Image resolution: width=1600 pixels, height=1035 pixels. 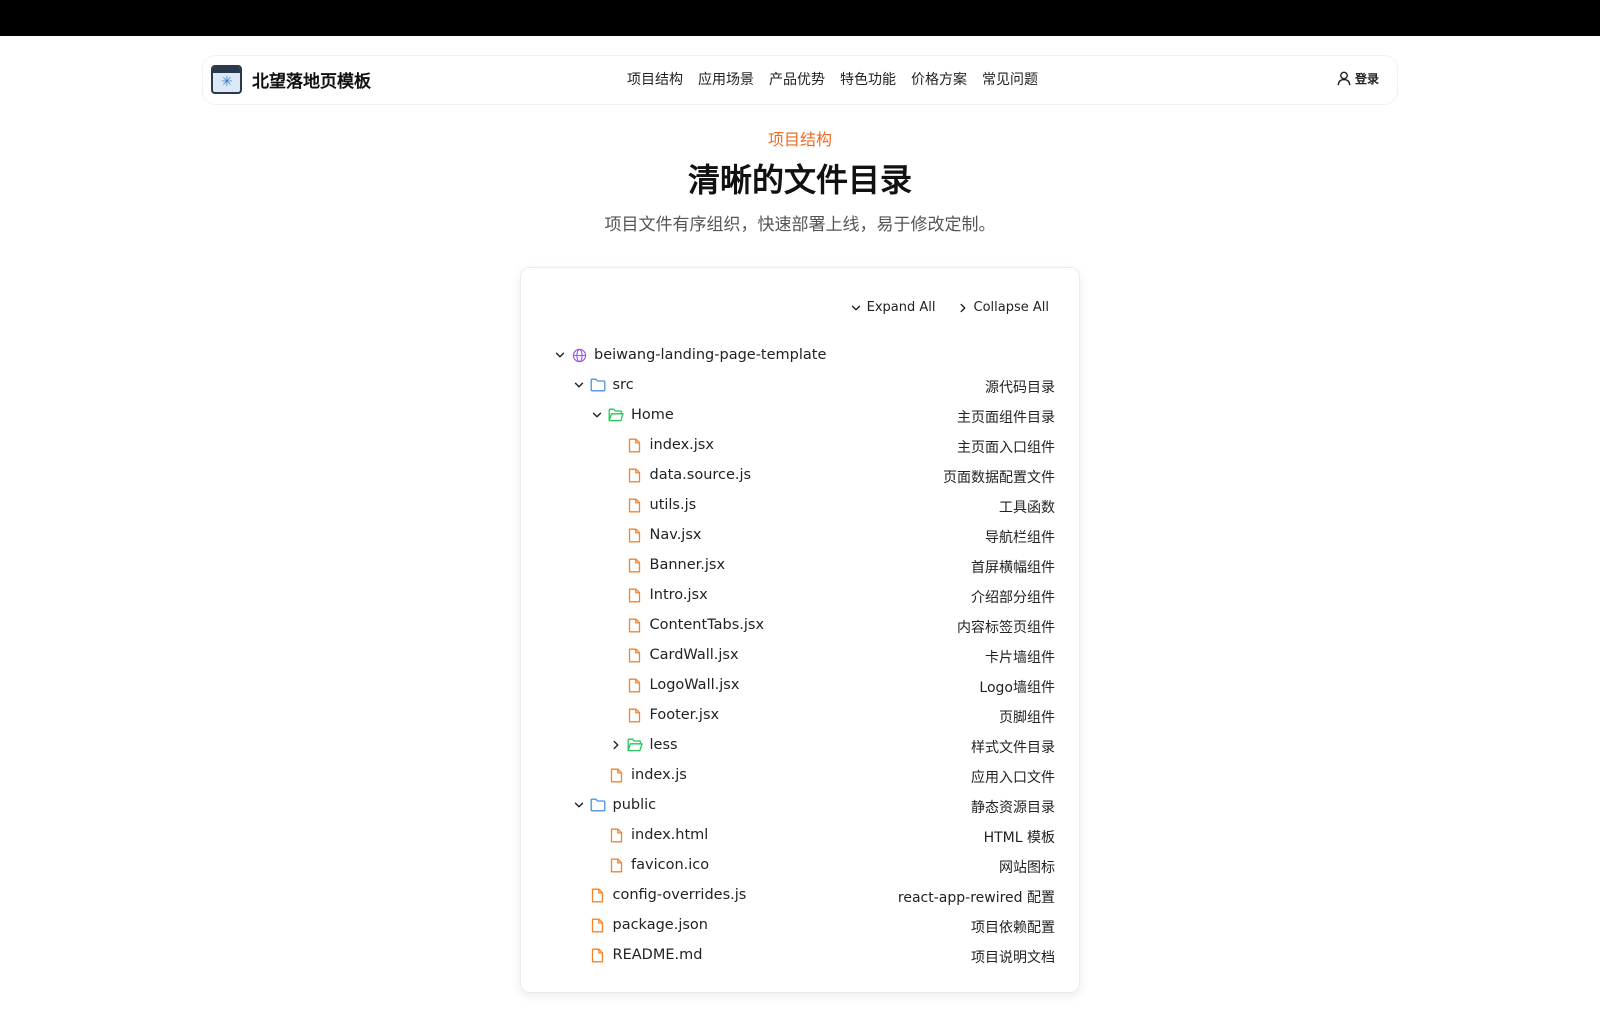 What do you see at coordinates (1013, 748) in the screenshot?
I see `tree-item-description: 样式文件目录` at bounding box center [1013, 748].